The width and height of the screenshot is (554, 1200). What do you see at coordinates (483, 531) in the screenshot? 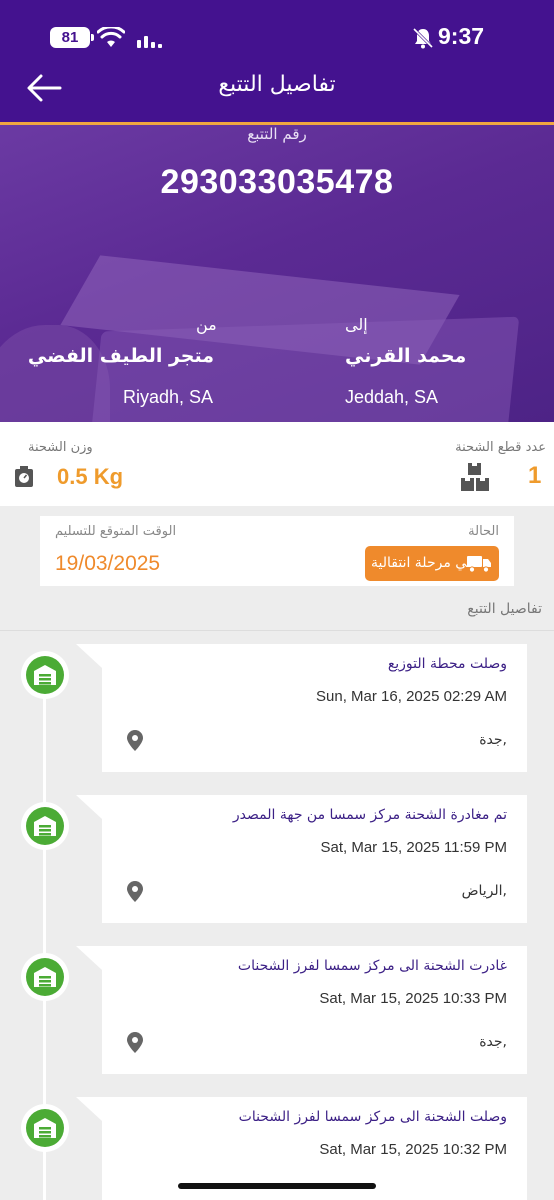
I see `status-label: الحالة` at bounding box center [483, 531].